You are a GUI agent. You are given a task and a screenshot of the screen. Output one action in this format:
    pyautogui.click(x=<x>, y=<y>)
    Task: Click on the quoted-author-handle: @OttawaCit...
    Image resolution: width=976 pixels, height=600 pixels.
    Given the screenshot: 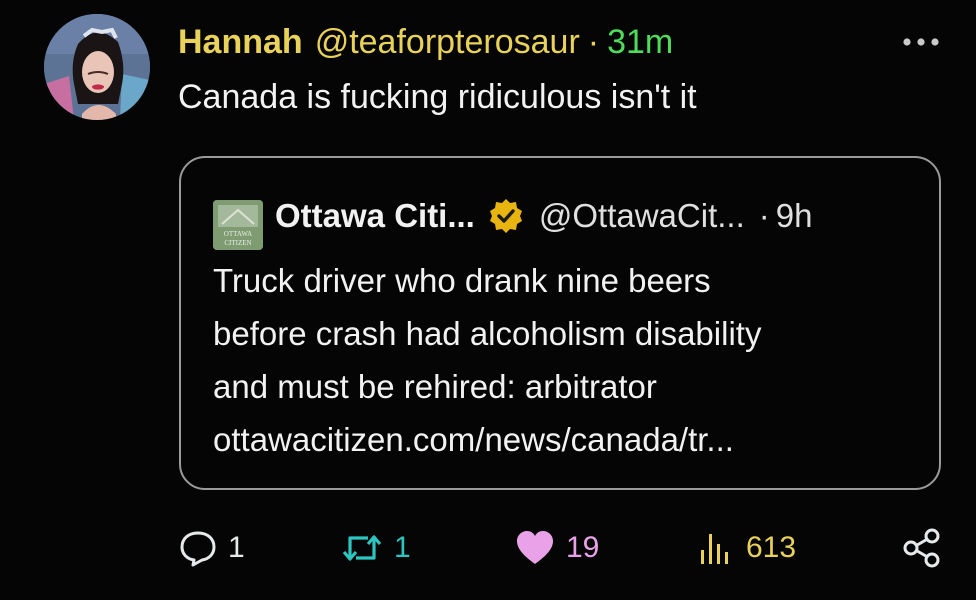 What is the action you would take?
    pyautogui.click(x=641, y=215)
    